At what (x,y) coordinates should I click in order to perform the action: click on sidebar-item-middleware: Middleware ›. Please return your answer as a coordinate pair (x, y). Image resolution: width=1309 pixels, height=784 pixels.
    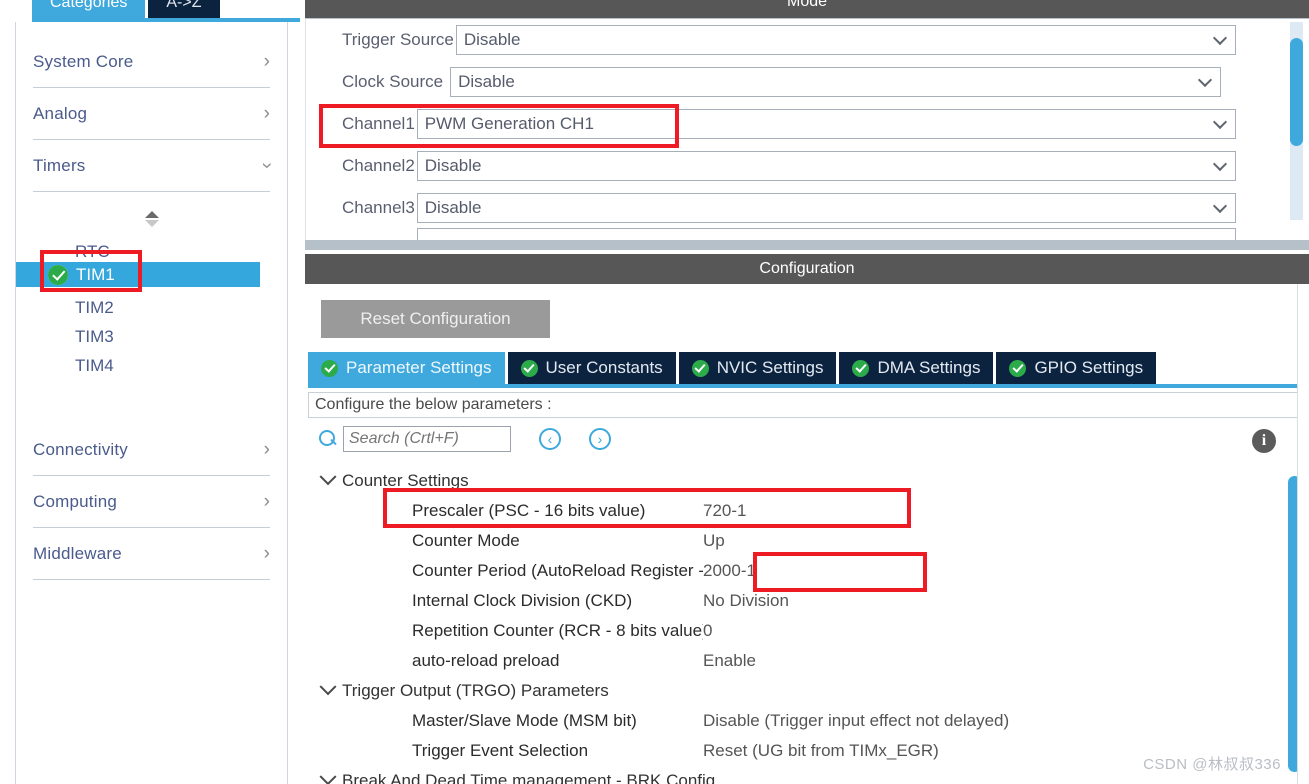
    Looking at the image, I should click on (151, 554).